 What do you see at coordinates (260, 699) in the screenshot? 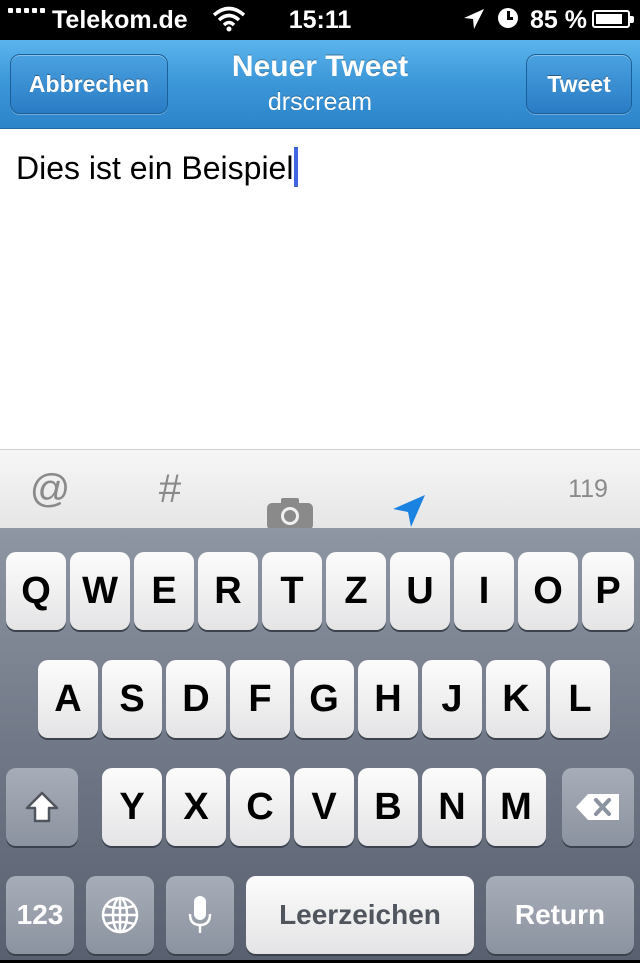
I see `key-f: F` at bounding box center [260, 699].